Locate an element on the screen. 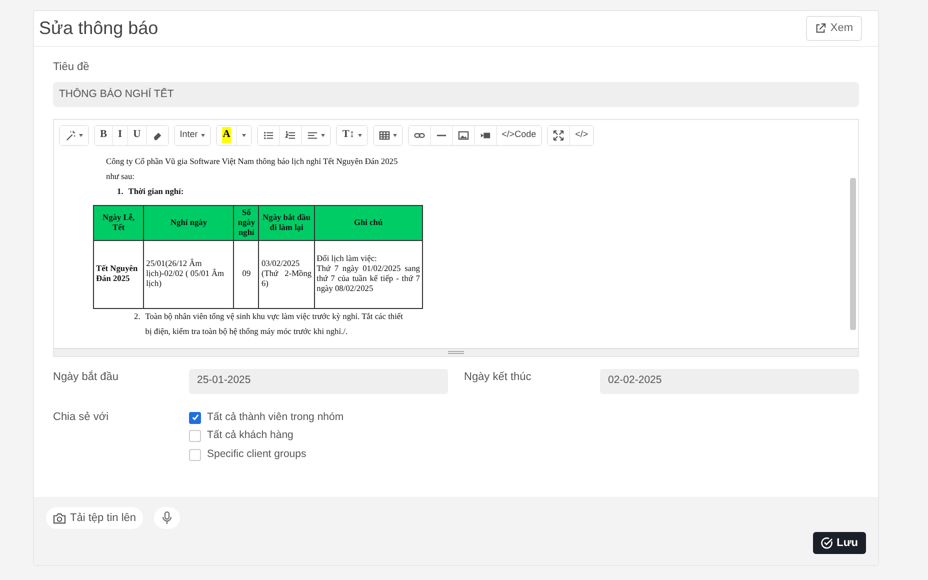 This screenshot has height=580, width=928. eraser-button is located at coordinates (157, 135).